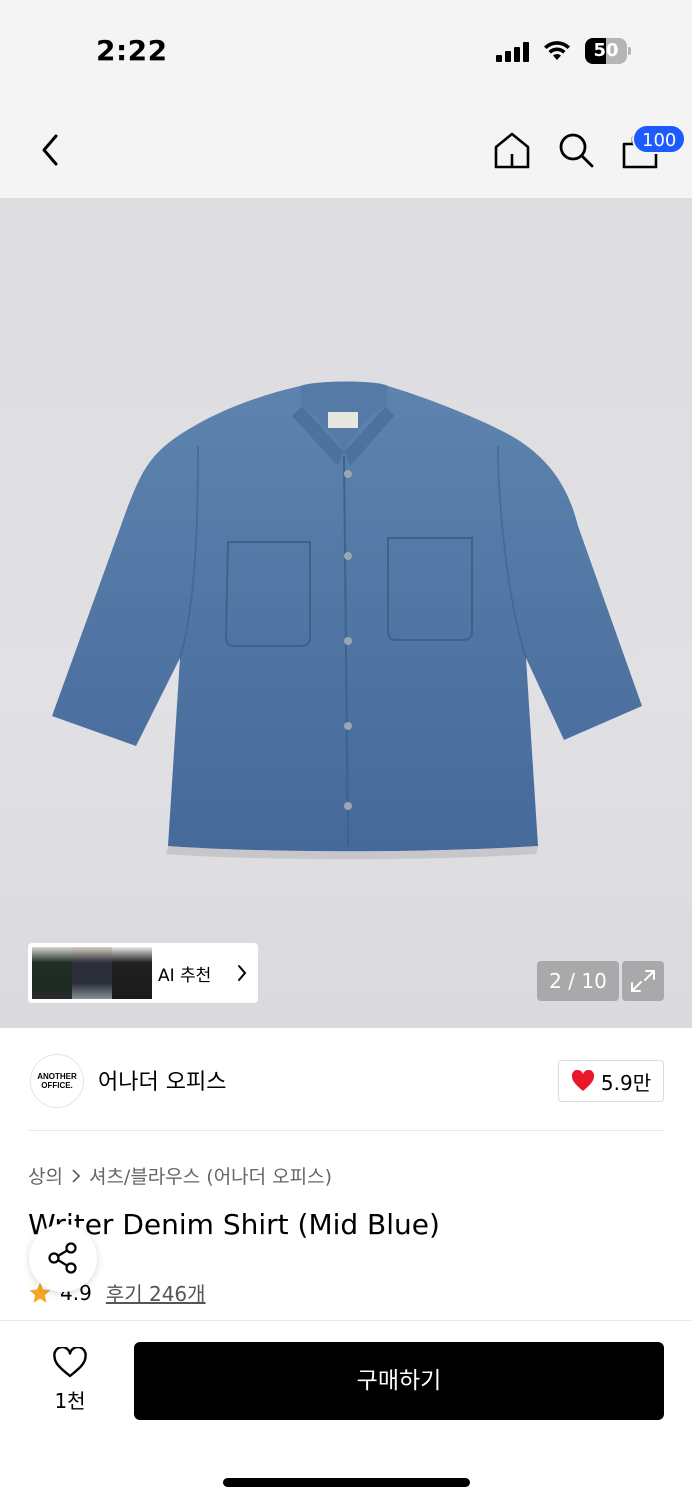 The height and width of the screenshot is (1500, 692). I want to click on search-icon, so click(576, 150).